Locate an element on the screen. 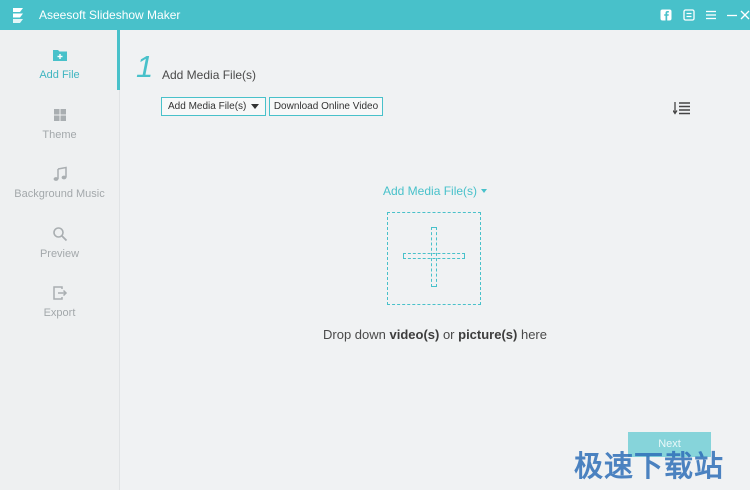  music-note-icon is located at coordinates (60, 173).